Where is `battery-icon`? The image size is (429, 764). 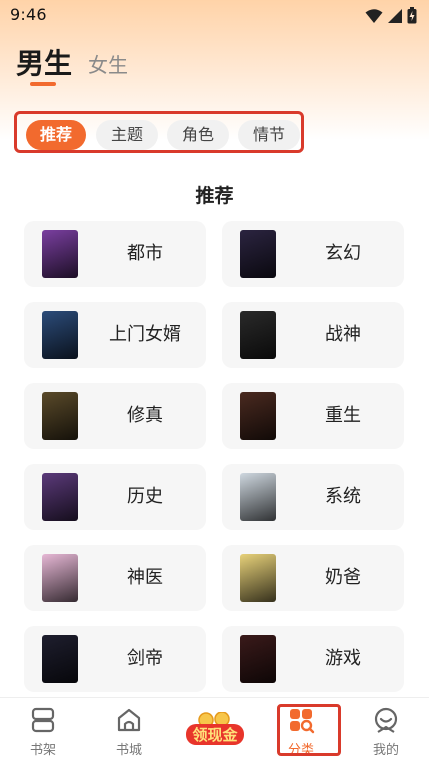 battery-icon is located at coordinates (412, 15).